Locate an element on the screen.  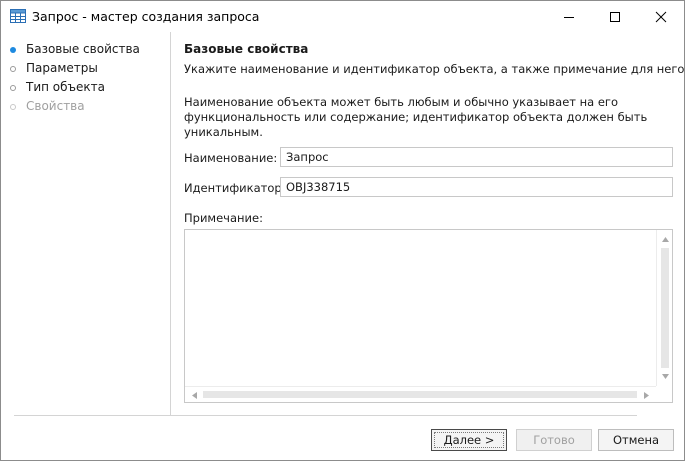
minimize-icon is located at coordinates (569, 17).